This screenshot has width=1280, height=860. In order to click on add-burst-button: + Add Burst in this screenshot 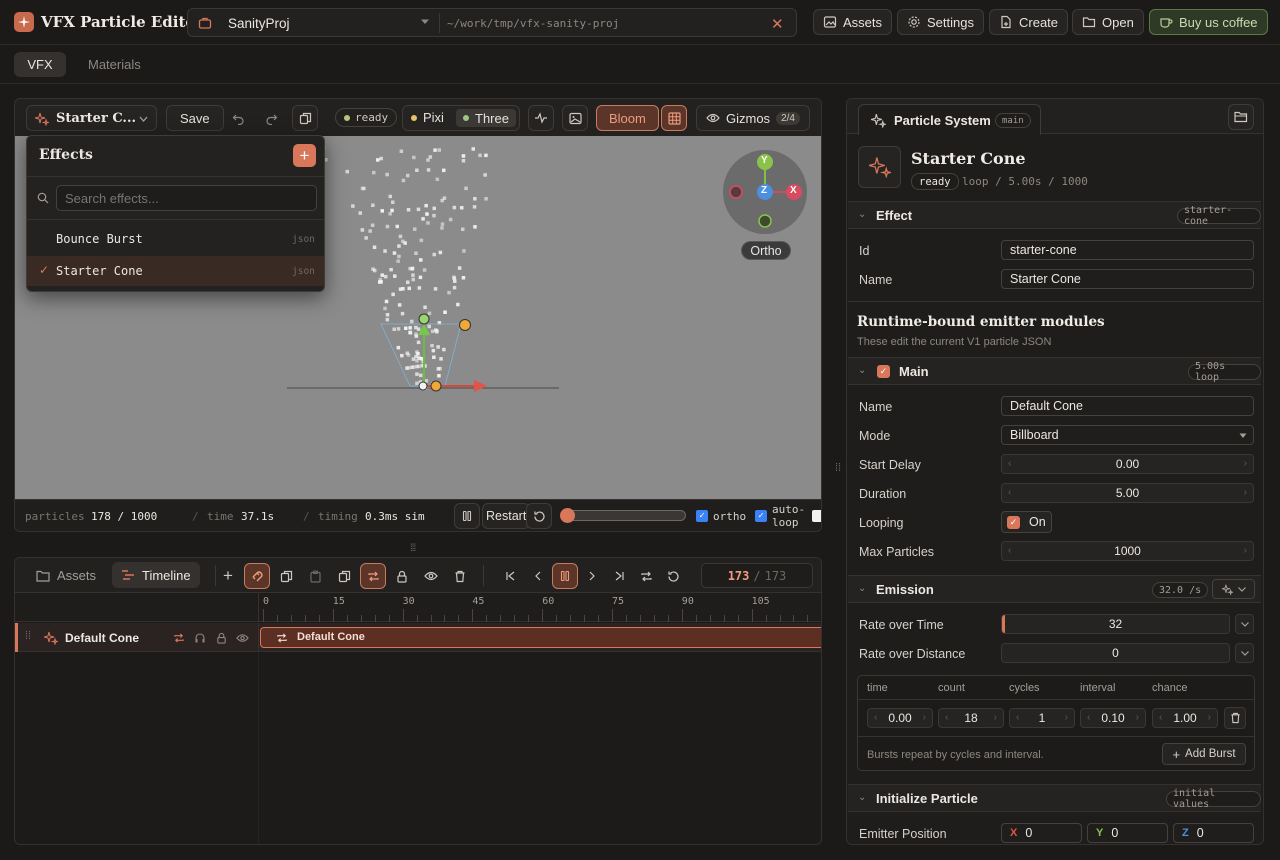, I will do `click(1204, 754)`.